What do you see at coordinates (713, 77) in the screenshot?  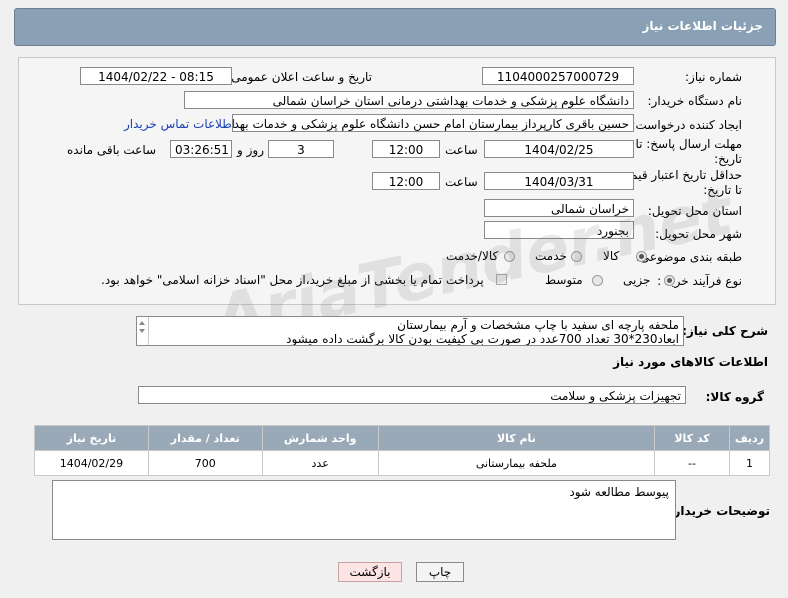 I see `need-number-label: شماره نیاز:` at bounding box center [713, 77].